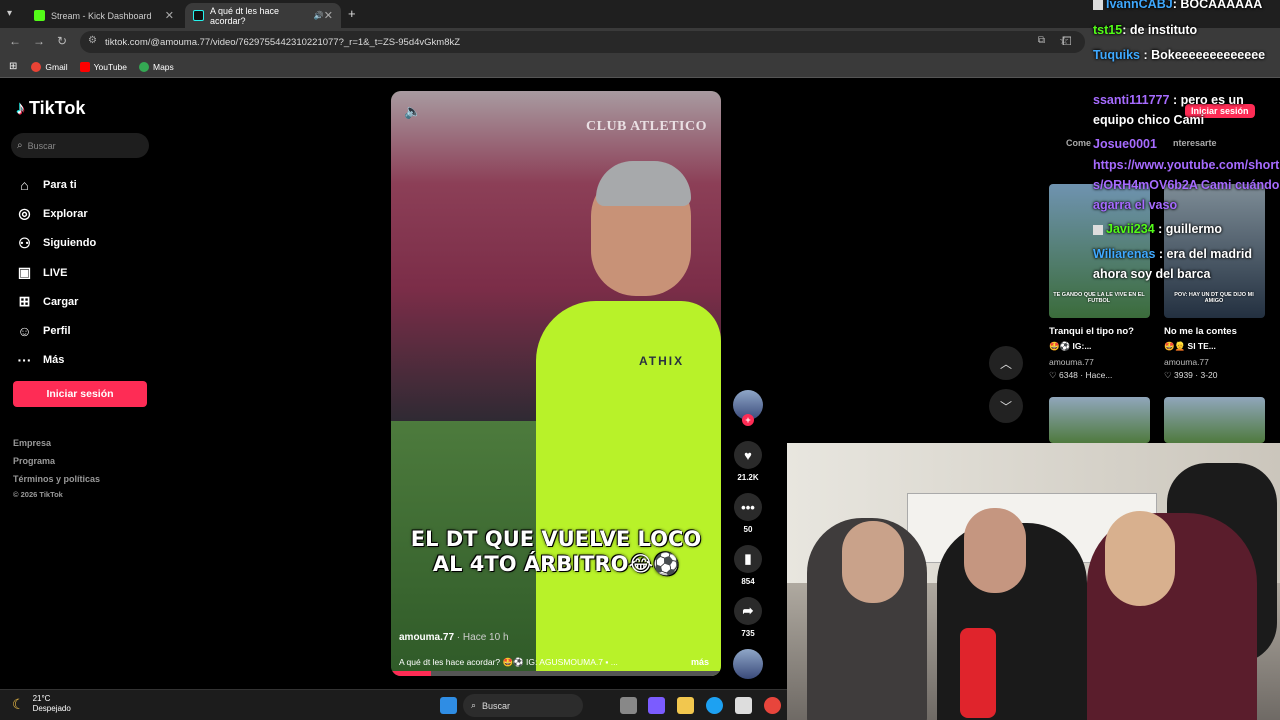 Image resolution: width=1280 pixels, height=720 pixels. I want to click on share-icon: ➦, so click(748, 611).